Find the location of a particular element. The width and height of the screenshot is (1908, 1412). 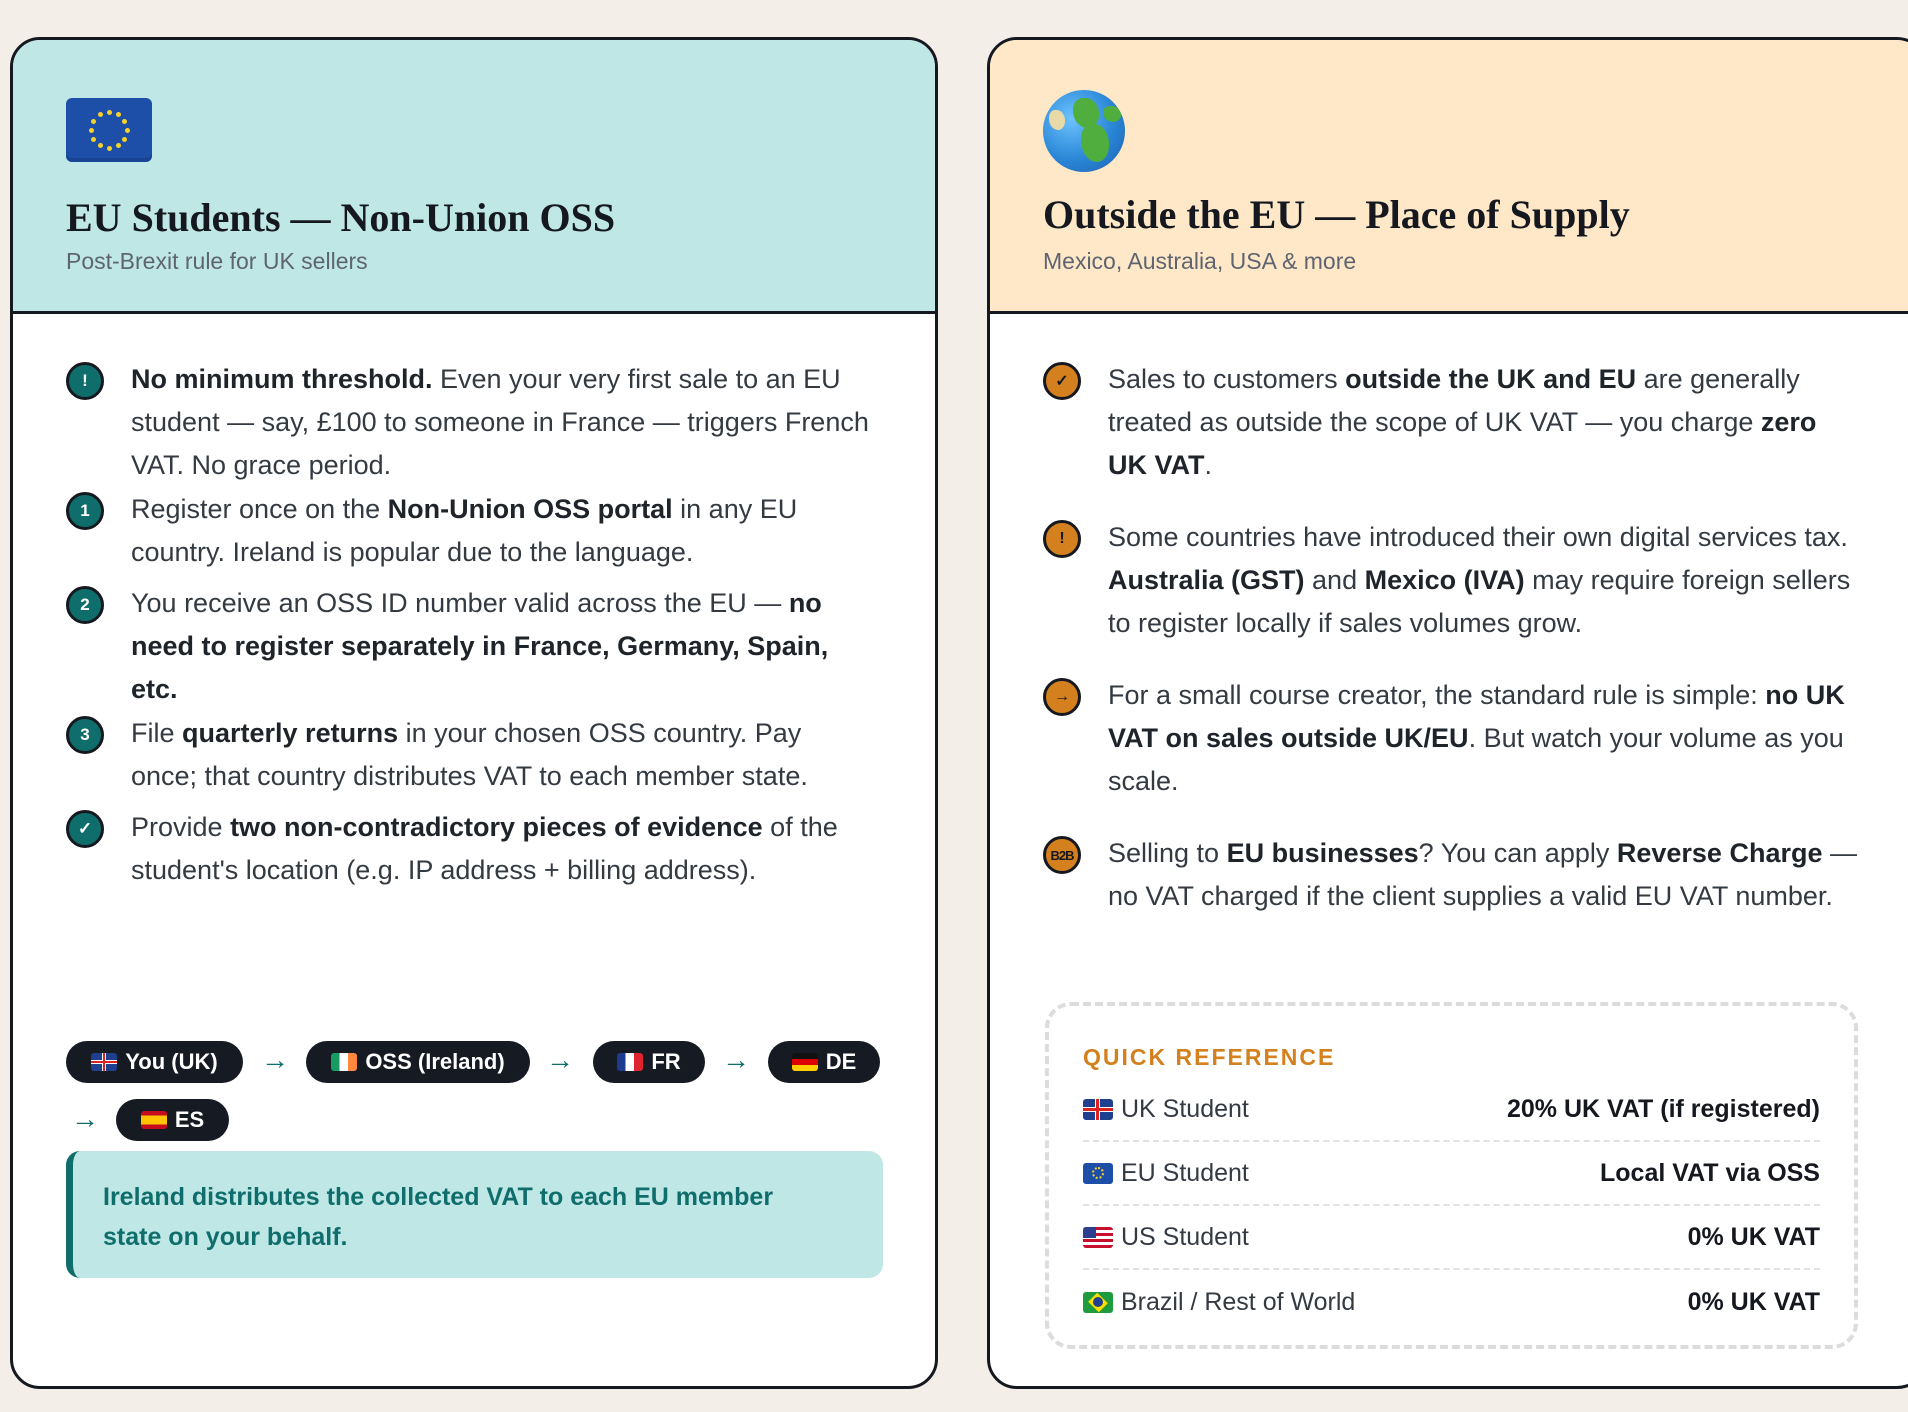

france-flag-icon is located at coordinates (630, 1062).